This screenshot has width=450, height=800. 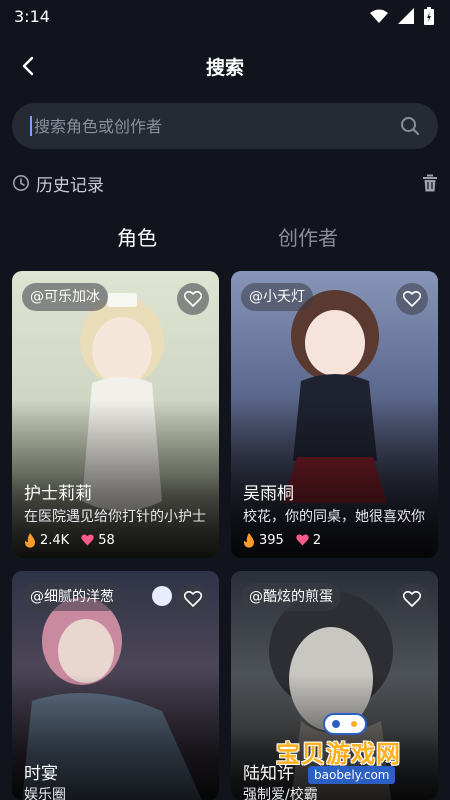 I want to click on chevron-left-icon, so click(x=28, y=66).